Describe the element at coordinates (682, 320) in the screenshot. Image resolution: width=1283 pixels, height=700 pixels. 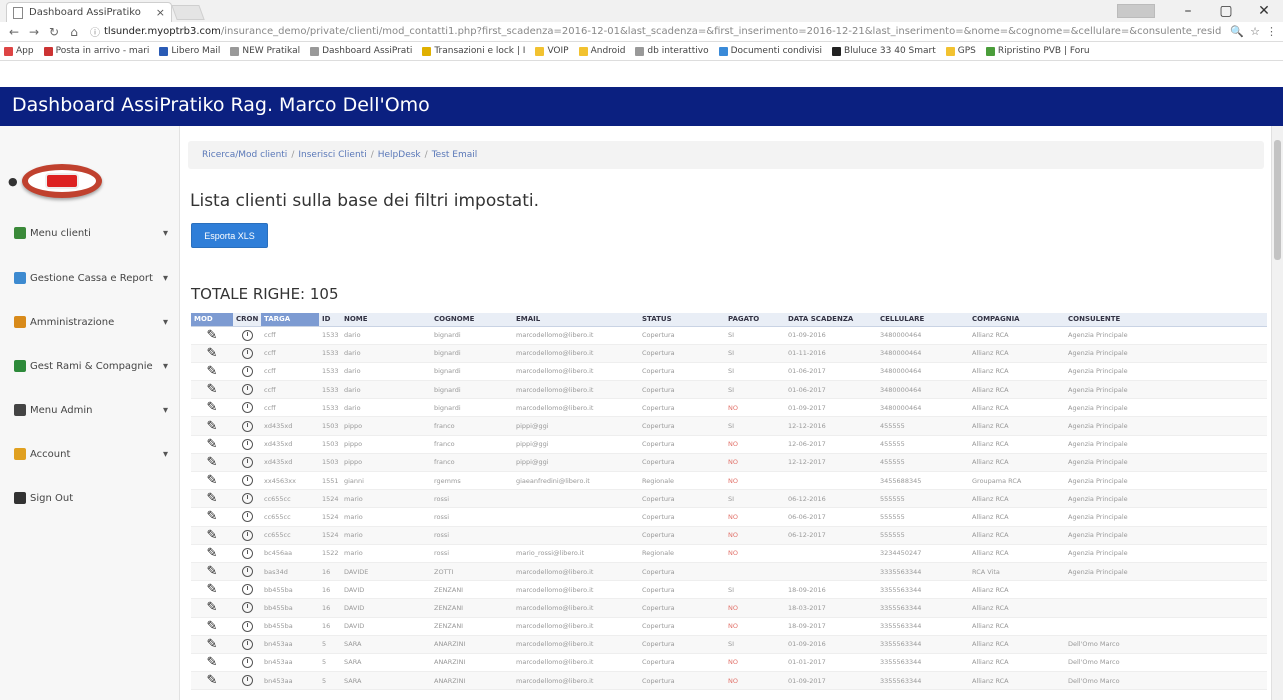
I see `column-header-status: STATUS` at that location.